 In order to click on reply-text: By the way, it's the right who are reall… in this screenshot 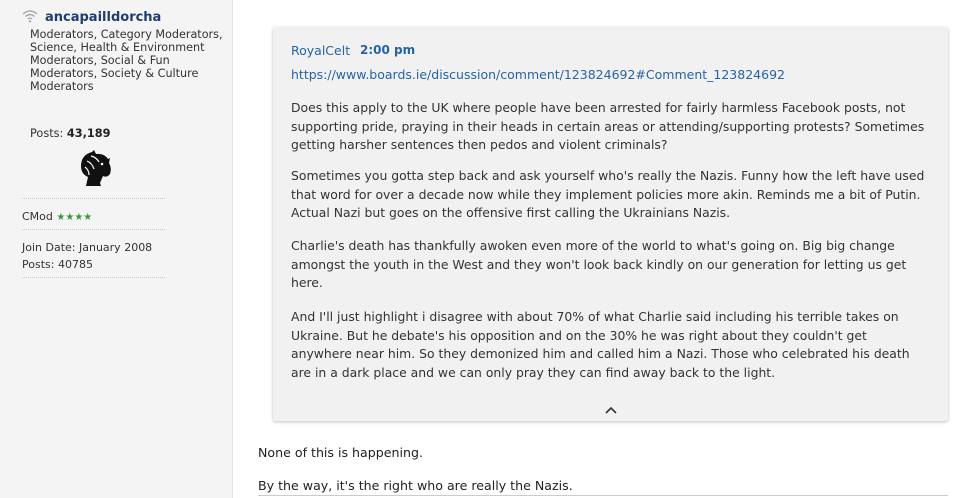, I will do `click(415, 485)`.